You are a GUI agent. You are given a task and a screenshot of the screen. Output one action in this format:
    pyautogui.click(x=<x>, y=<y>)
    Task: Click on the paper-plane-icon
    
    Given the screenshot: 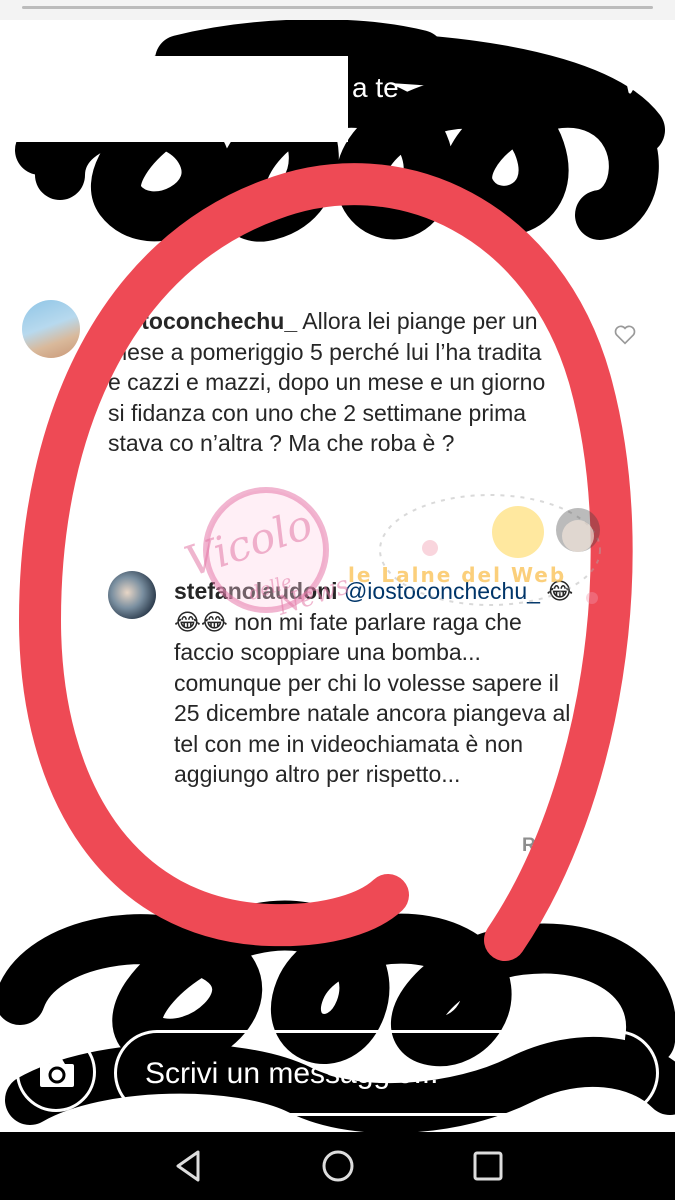 What is the action you would take?
    pyautogui.click(x=630, y=75)
    